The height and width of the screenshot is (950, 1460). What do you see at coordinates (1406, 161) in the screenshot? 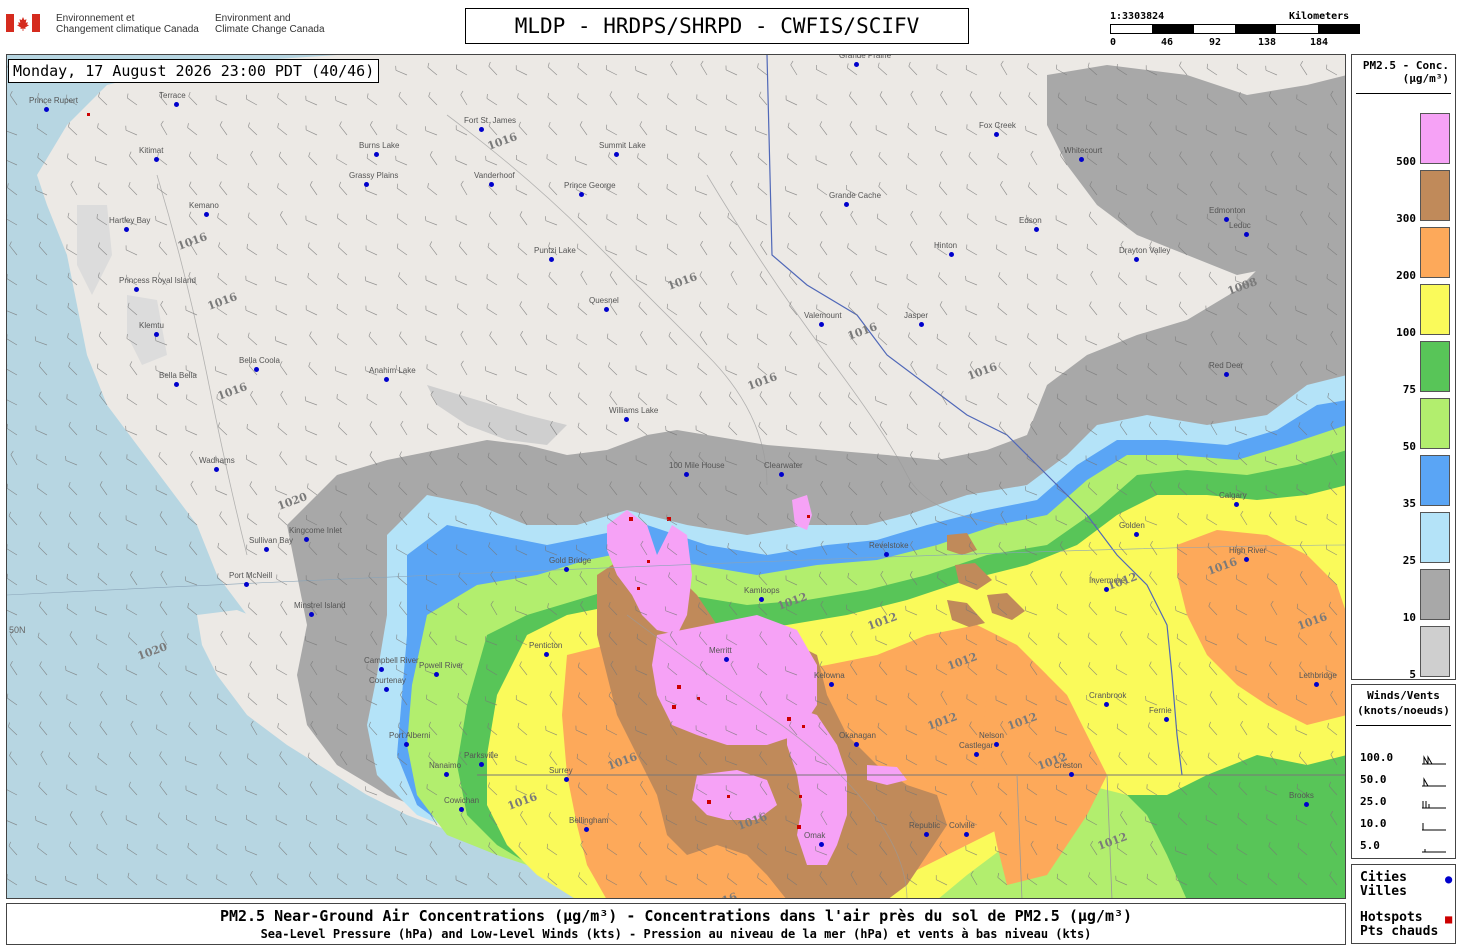
I see `legend-bin-label: 500` at bounding box center [1406, 161].